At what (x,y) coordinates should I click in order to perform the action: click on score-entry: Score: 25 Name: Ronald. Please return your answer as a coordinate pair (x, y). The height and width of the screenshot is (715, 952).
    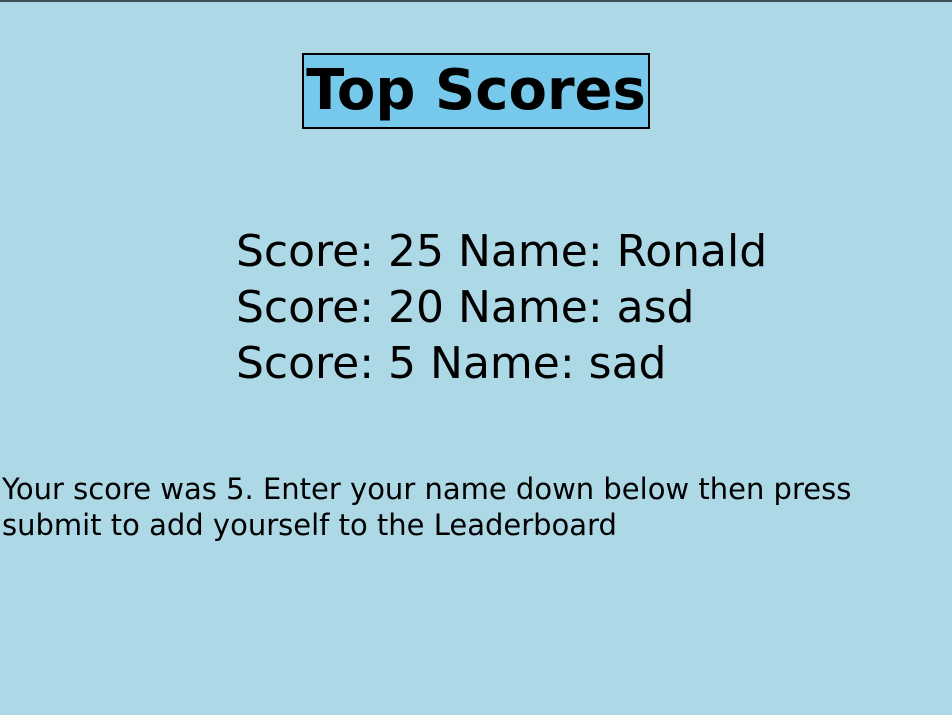
    Looking at the image, I should click on (502, 251).